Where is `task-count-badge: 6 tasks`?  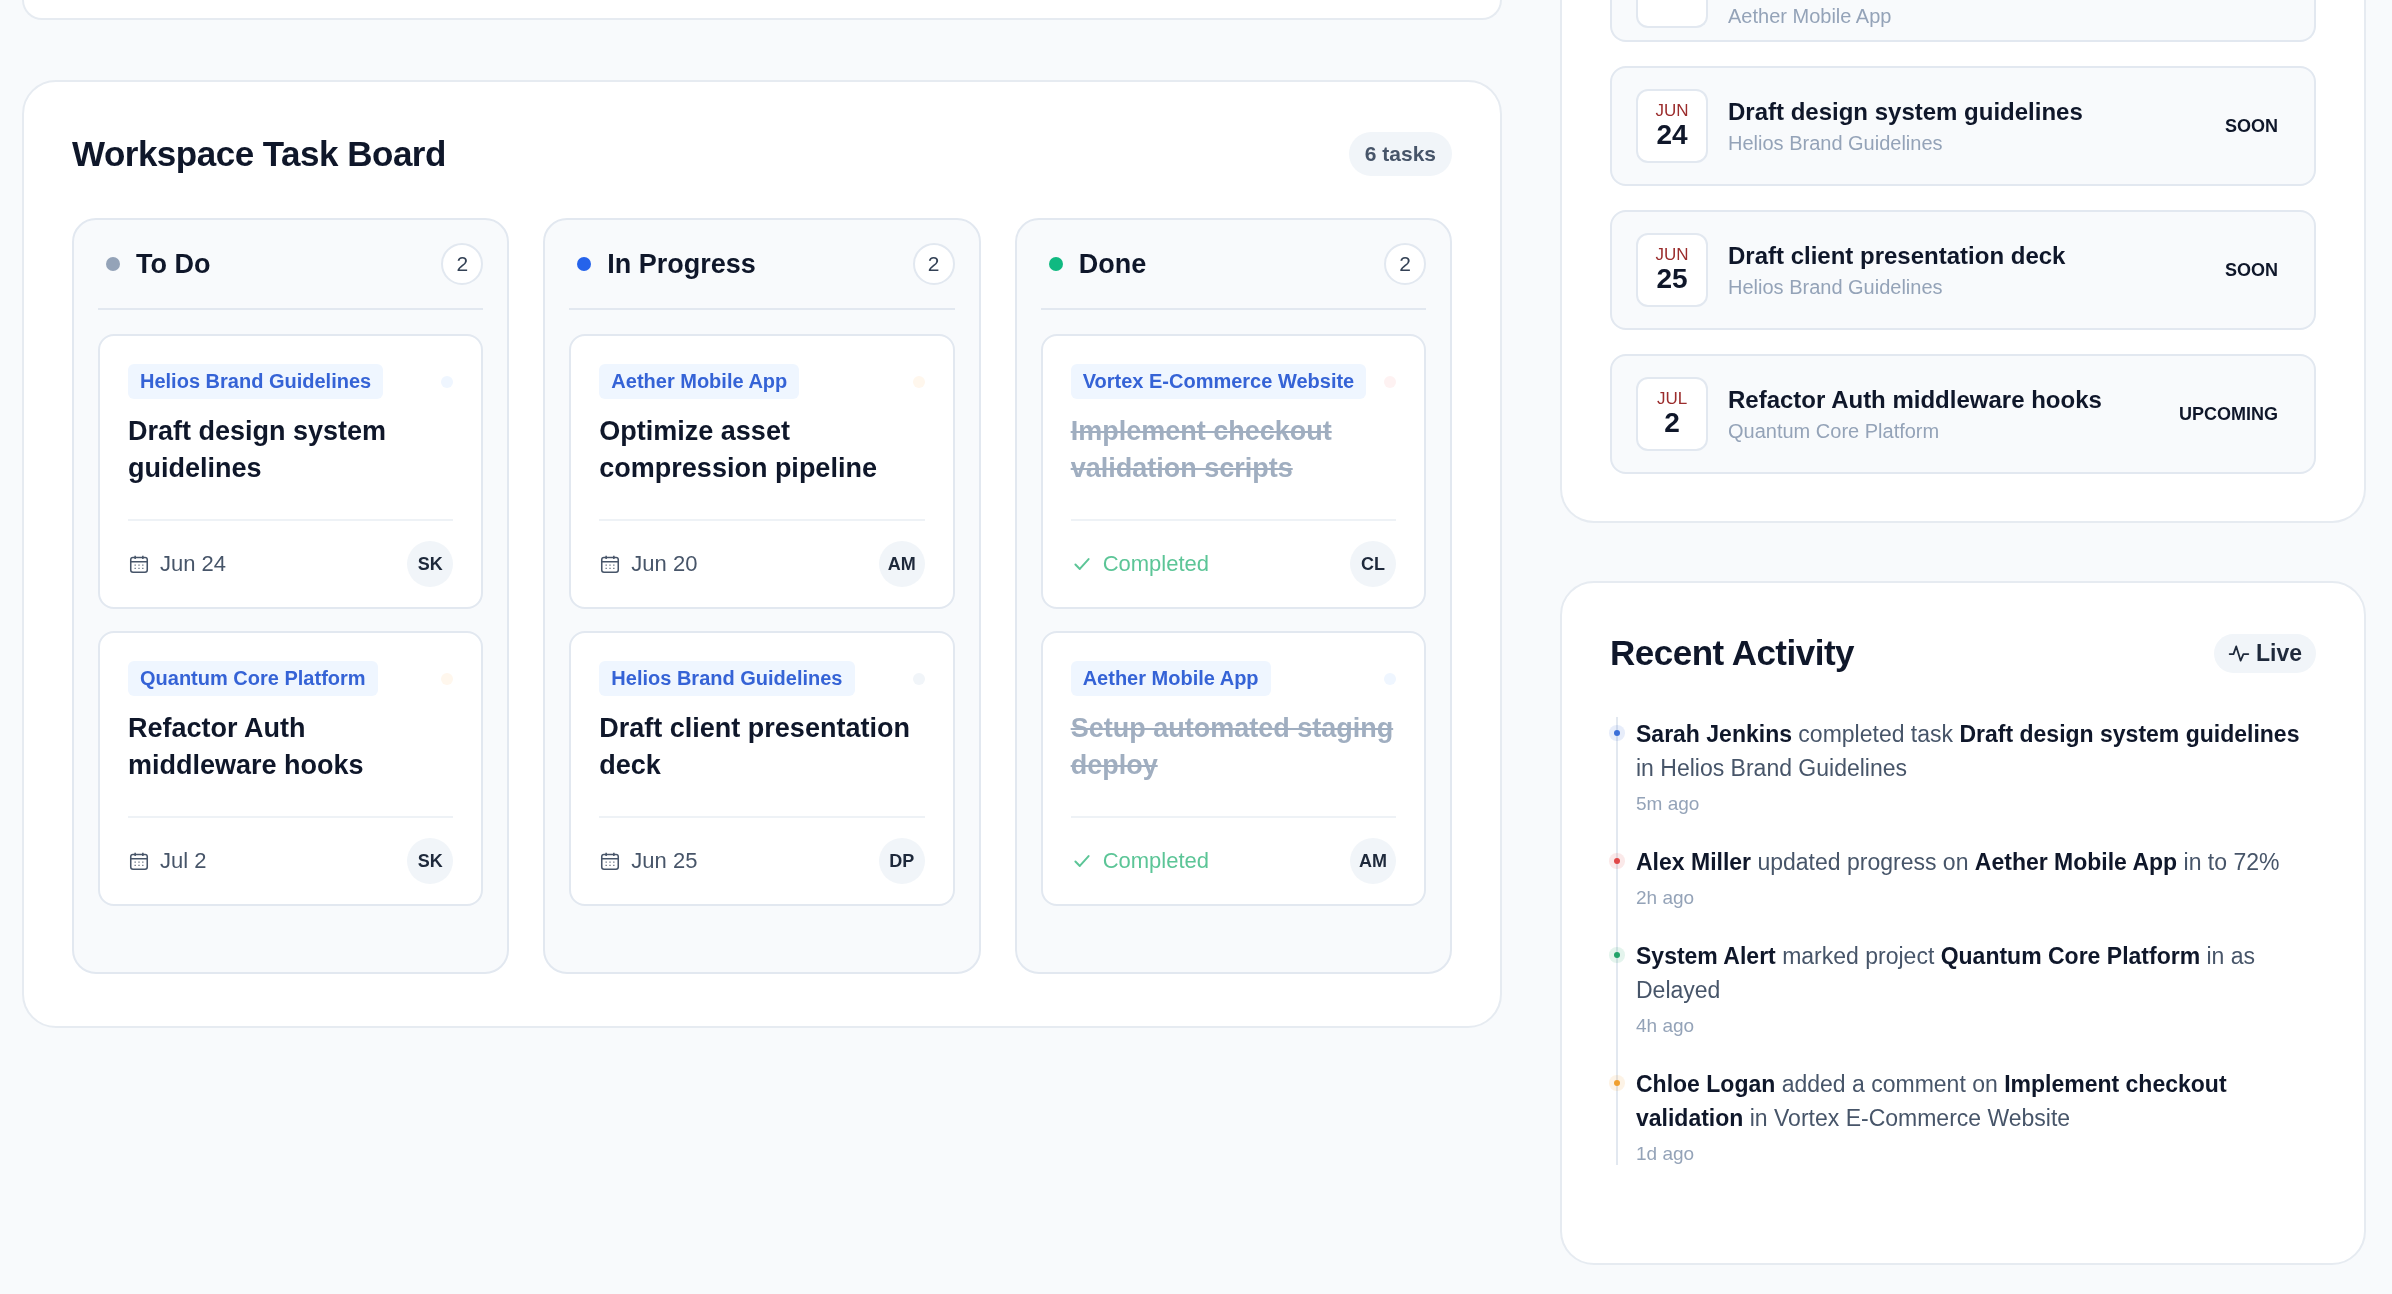
task-count-badge: 6 tasks is located at coordinates (1400, 154).